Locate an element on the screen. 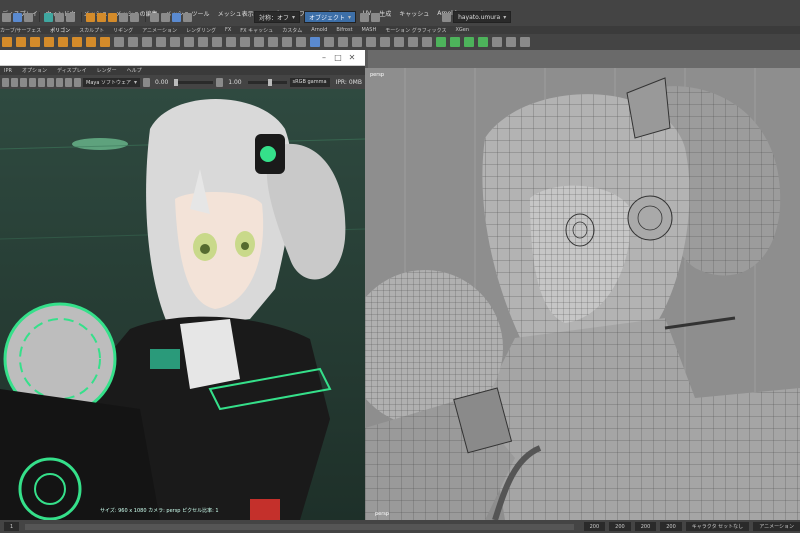 The height and width of the screenshot is (533, 800). shelf-tab-curves: カーブ/サーフェス is located at coordinates (20, 30).